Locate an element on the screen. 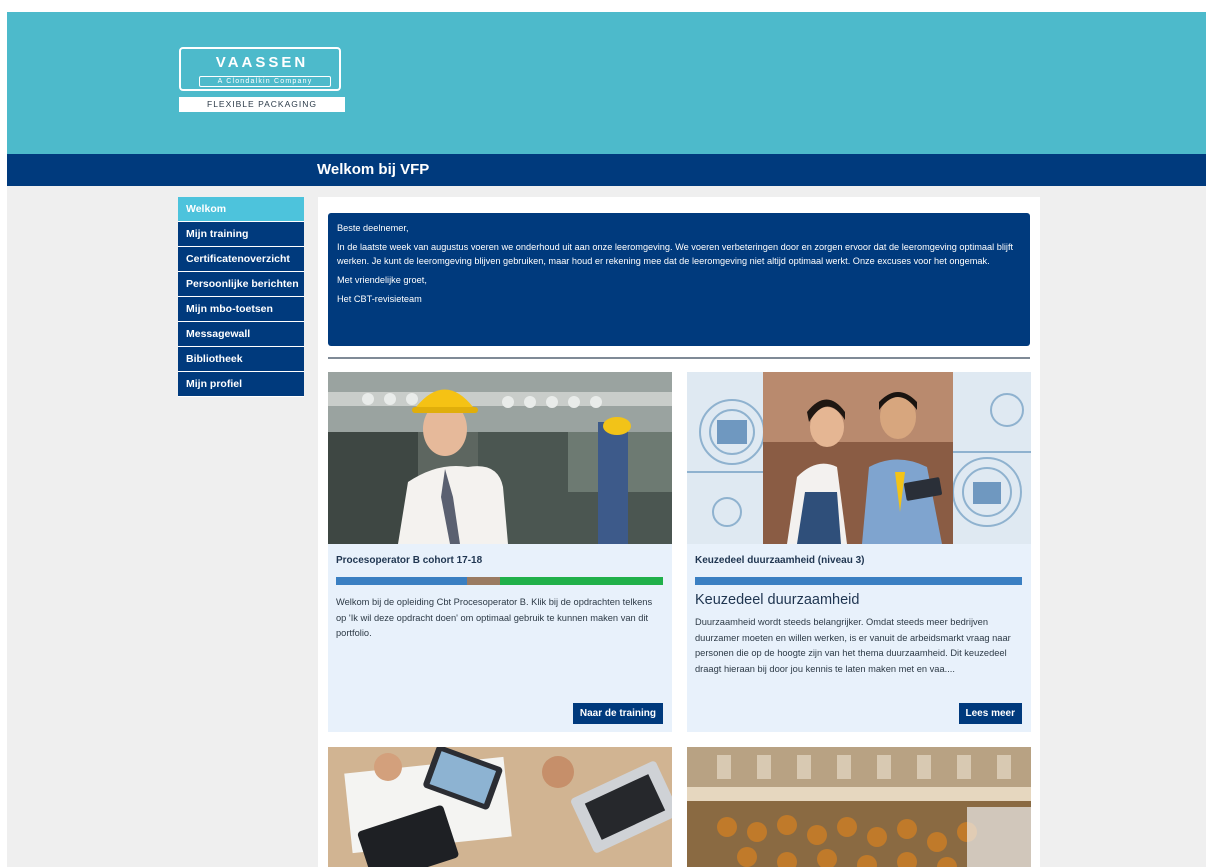  course-card-image-production is located at coordinates (859, 807).